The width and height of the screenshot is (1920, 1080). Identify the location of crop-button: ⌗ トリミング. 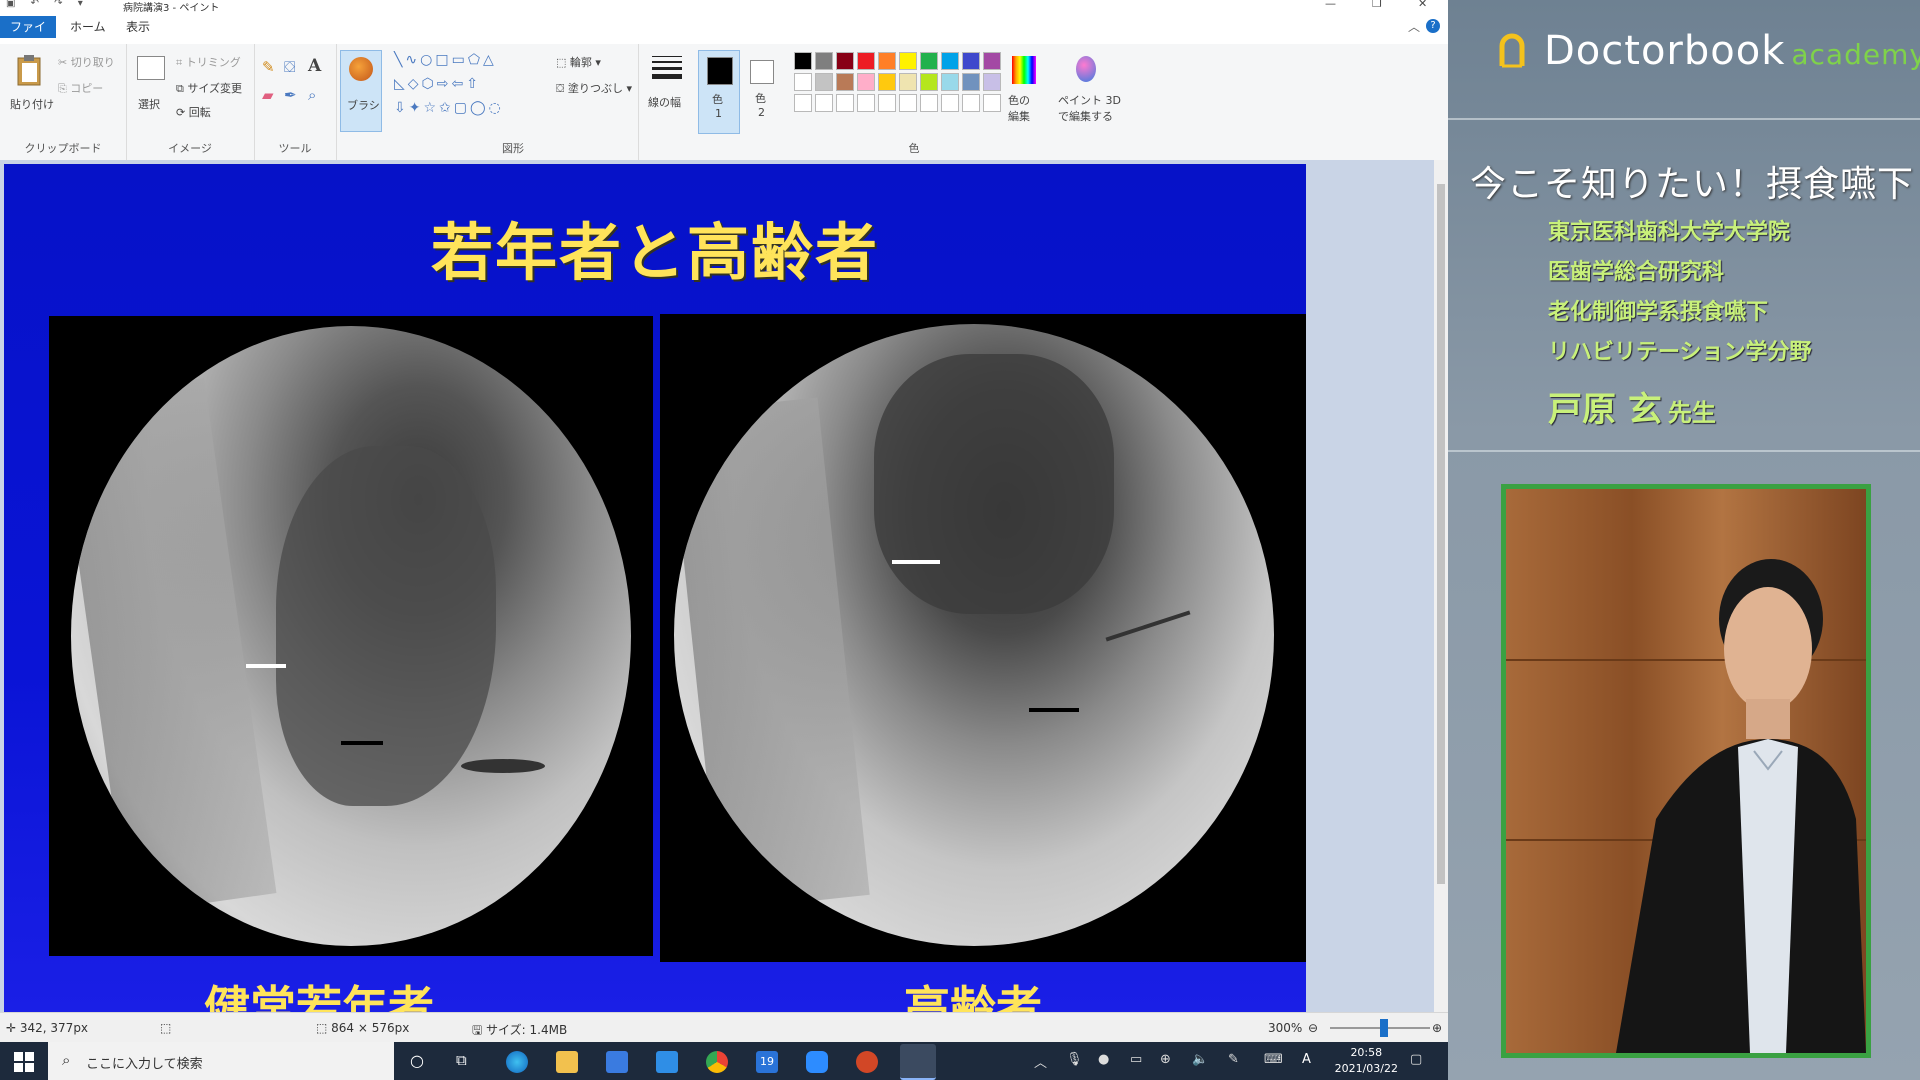
(208, 62).